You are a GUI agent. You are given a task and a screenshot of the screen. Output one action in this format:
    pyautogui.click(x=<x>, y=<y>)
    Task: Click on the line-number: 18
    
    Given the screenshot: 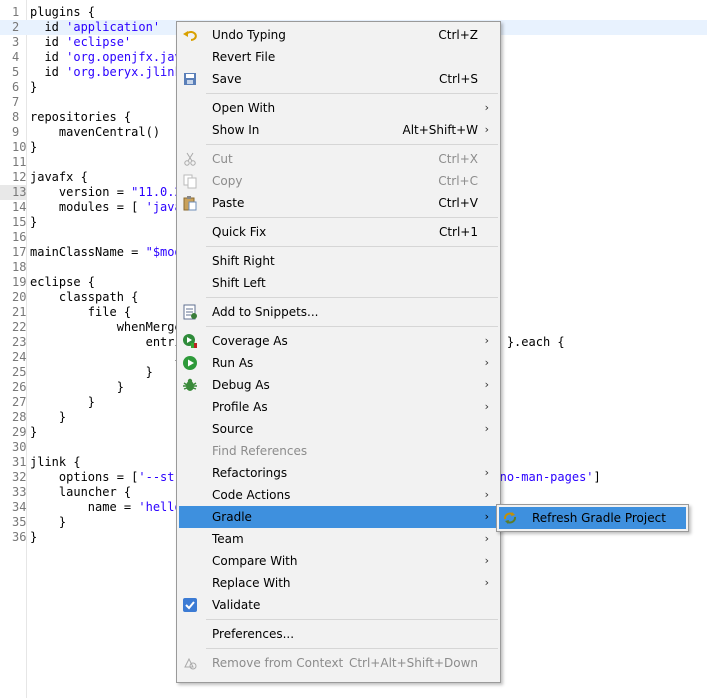 What is the action you would take?
    pyautogui.click(x=19, y=267)
    